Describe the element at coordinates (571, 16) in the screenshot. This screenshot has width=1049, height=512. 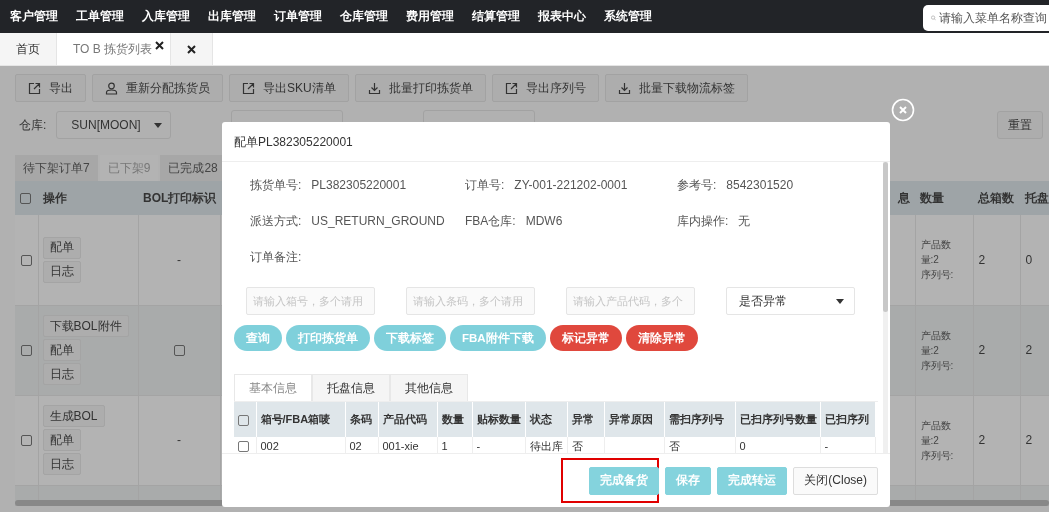
I see `nav-menu-item: 报表中心` at that location.